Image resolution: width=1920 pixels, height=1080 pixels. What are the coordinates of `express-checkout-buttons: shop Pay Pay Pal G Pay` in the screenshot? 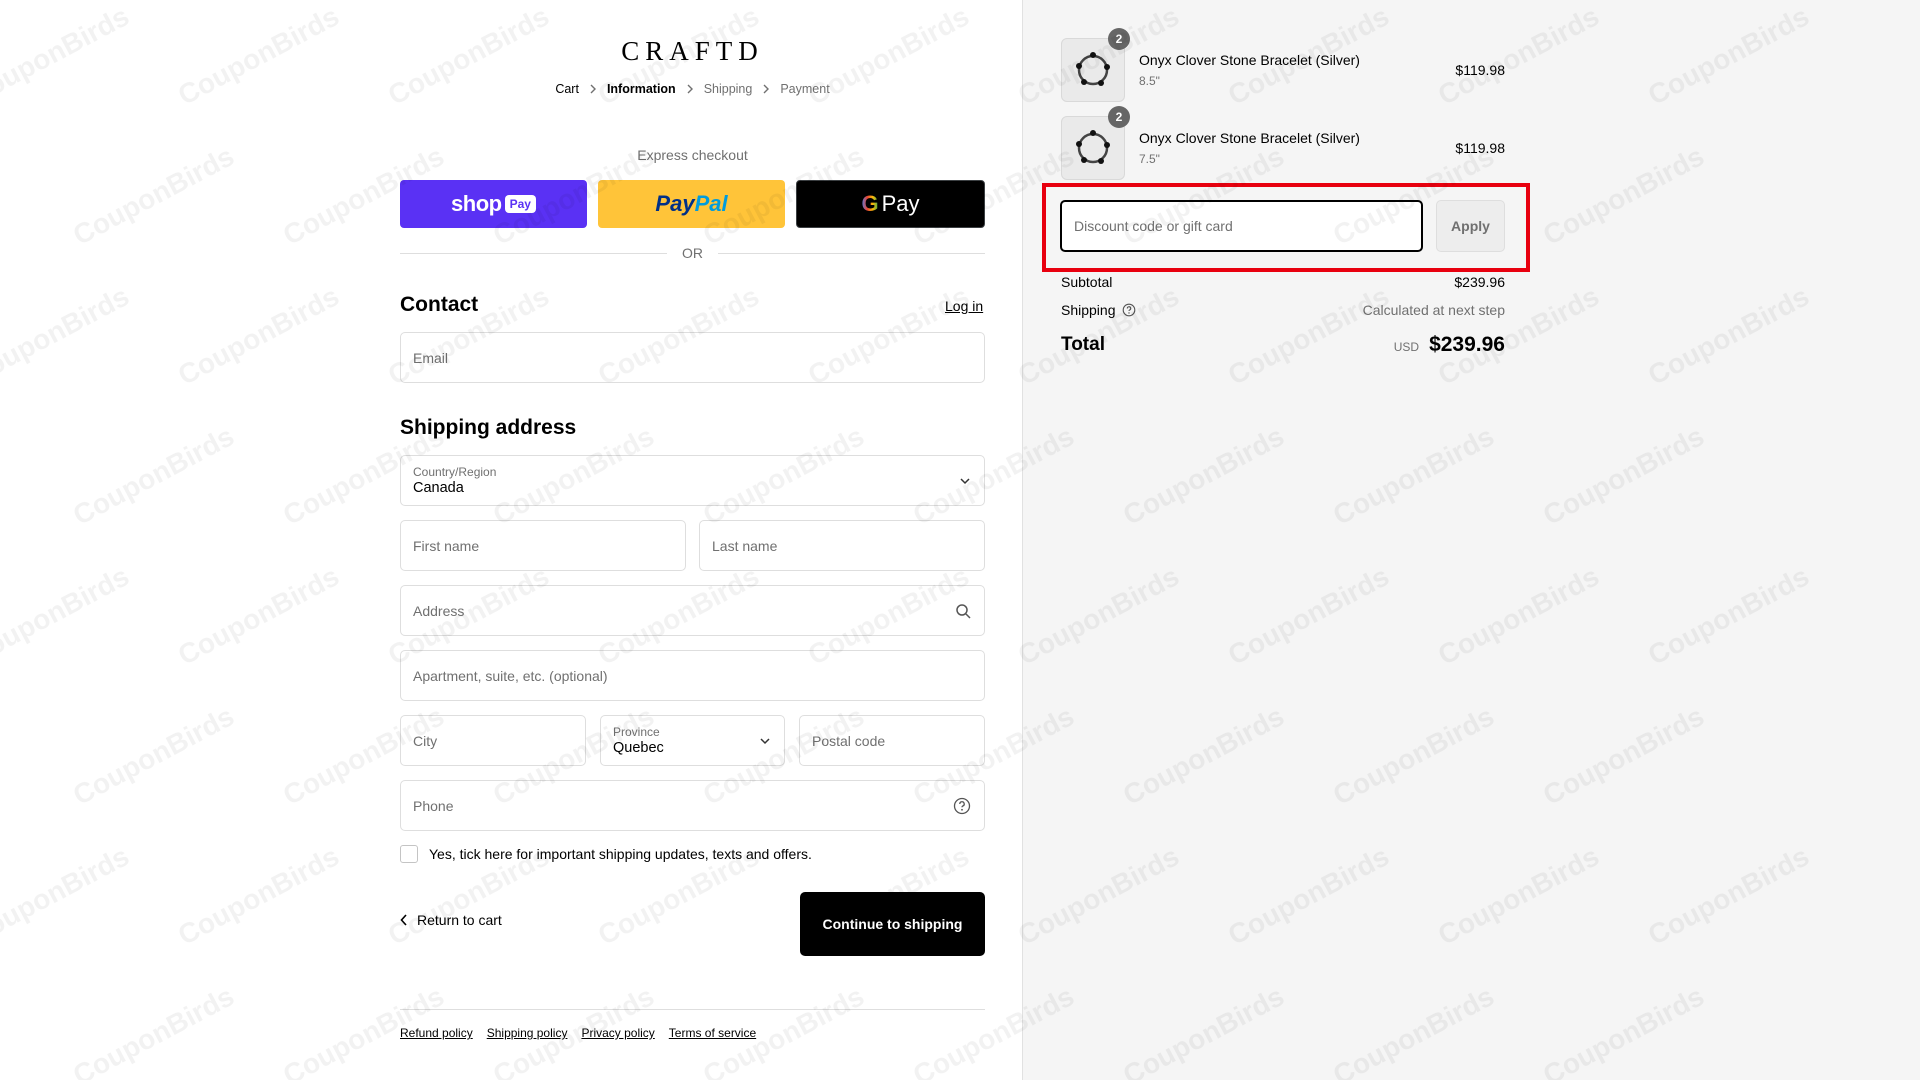 It's located at (692, 204).